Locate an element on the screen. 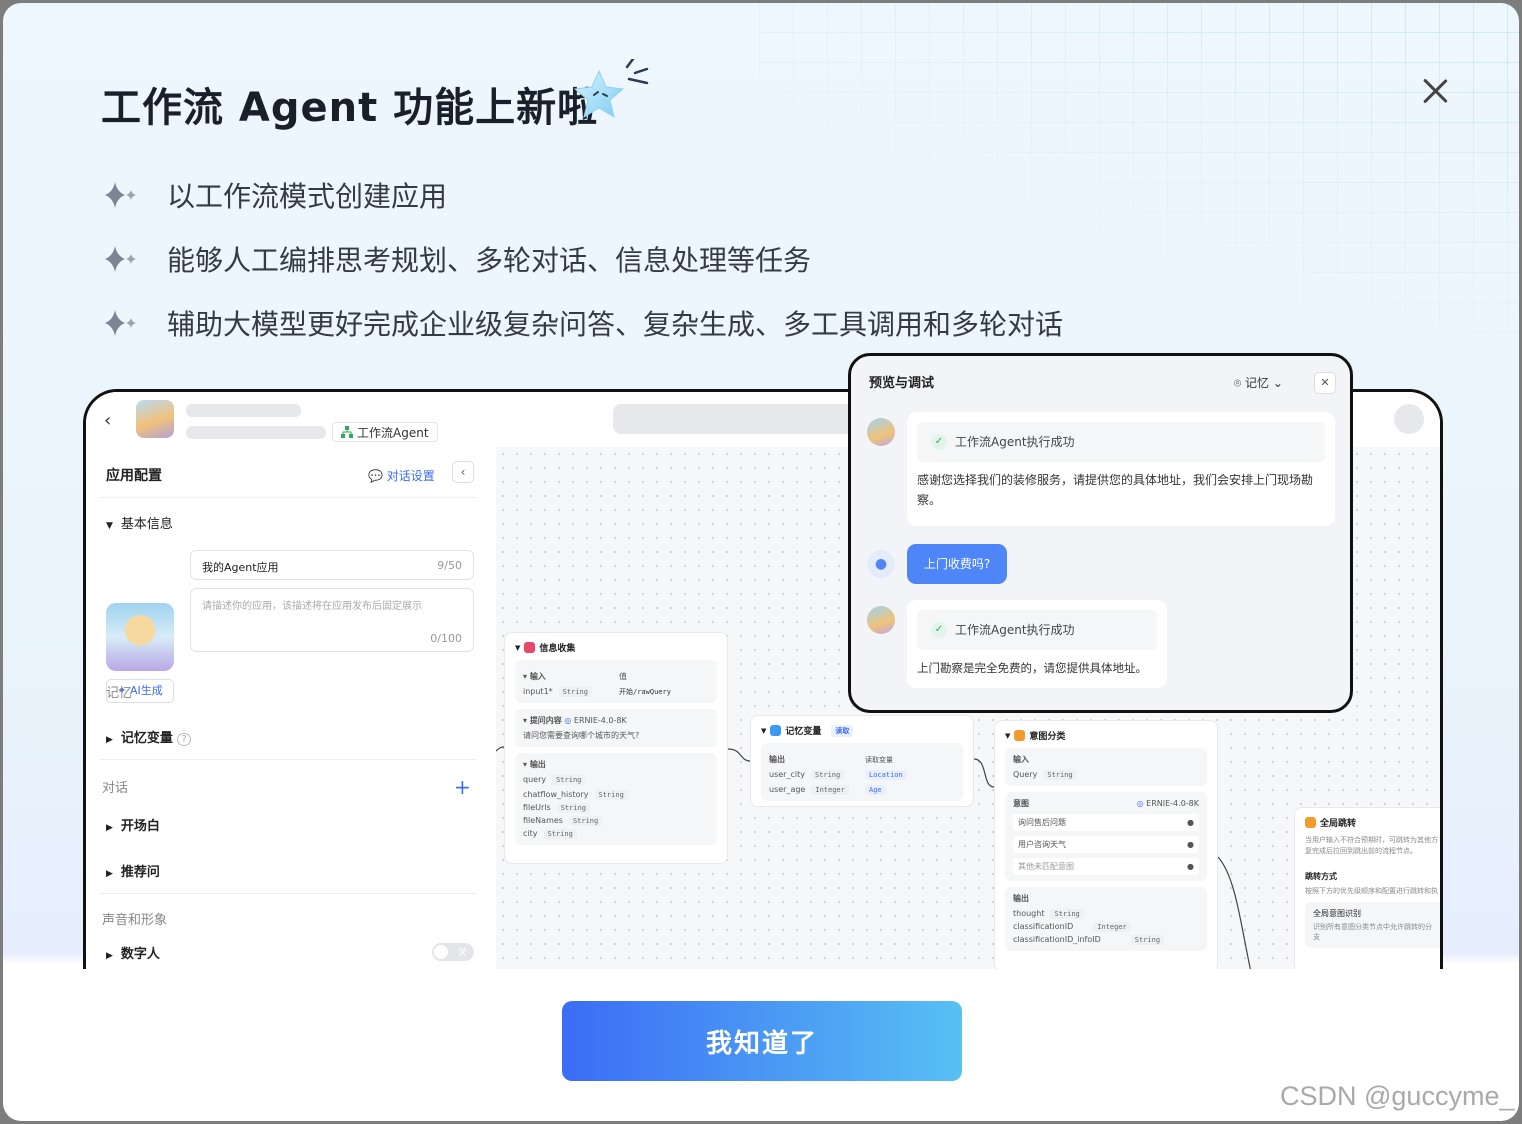 This screenshot has width=1522, height=1124. caret-down-icon: ▼ is located at coordinates (109, 526).